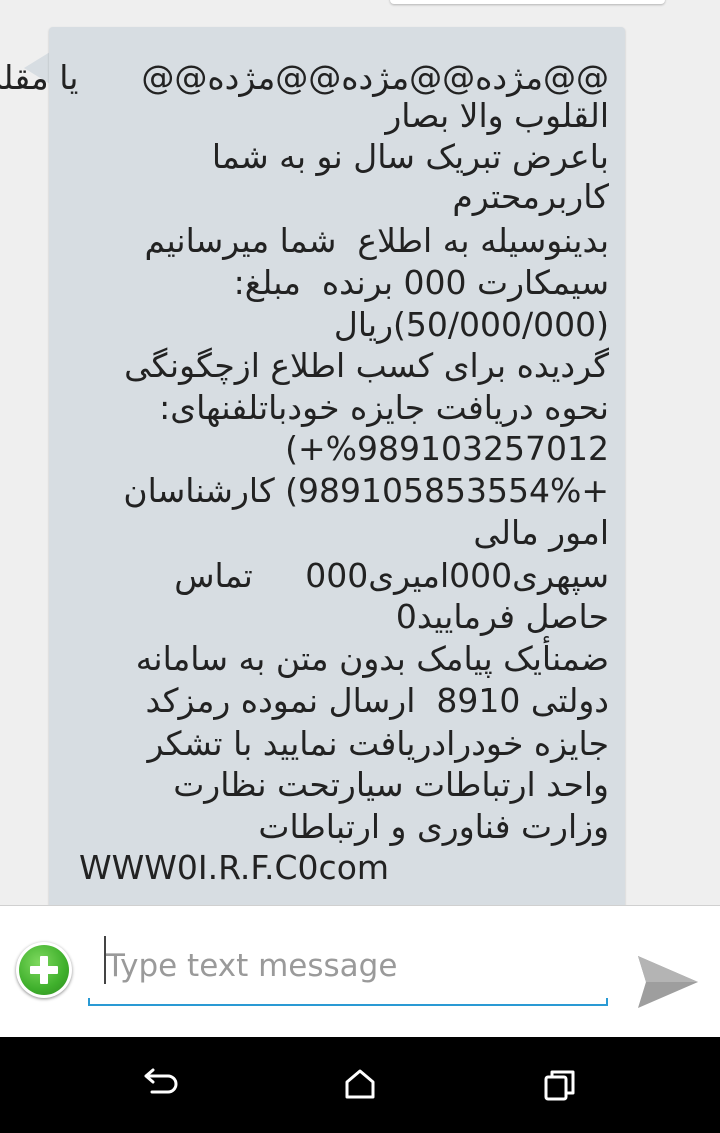  What do you see at coordinates (433, 826) in the screenshot?
I see `message-line: وزارت فناوری و ارتباطات` at bounding box center [433, 826].